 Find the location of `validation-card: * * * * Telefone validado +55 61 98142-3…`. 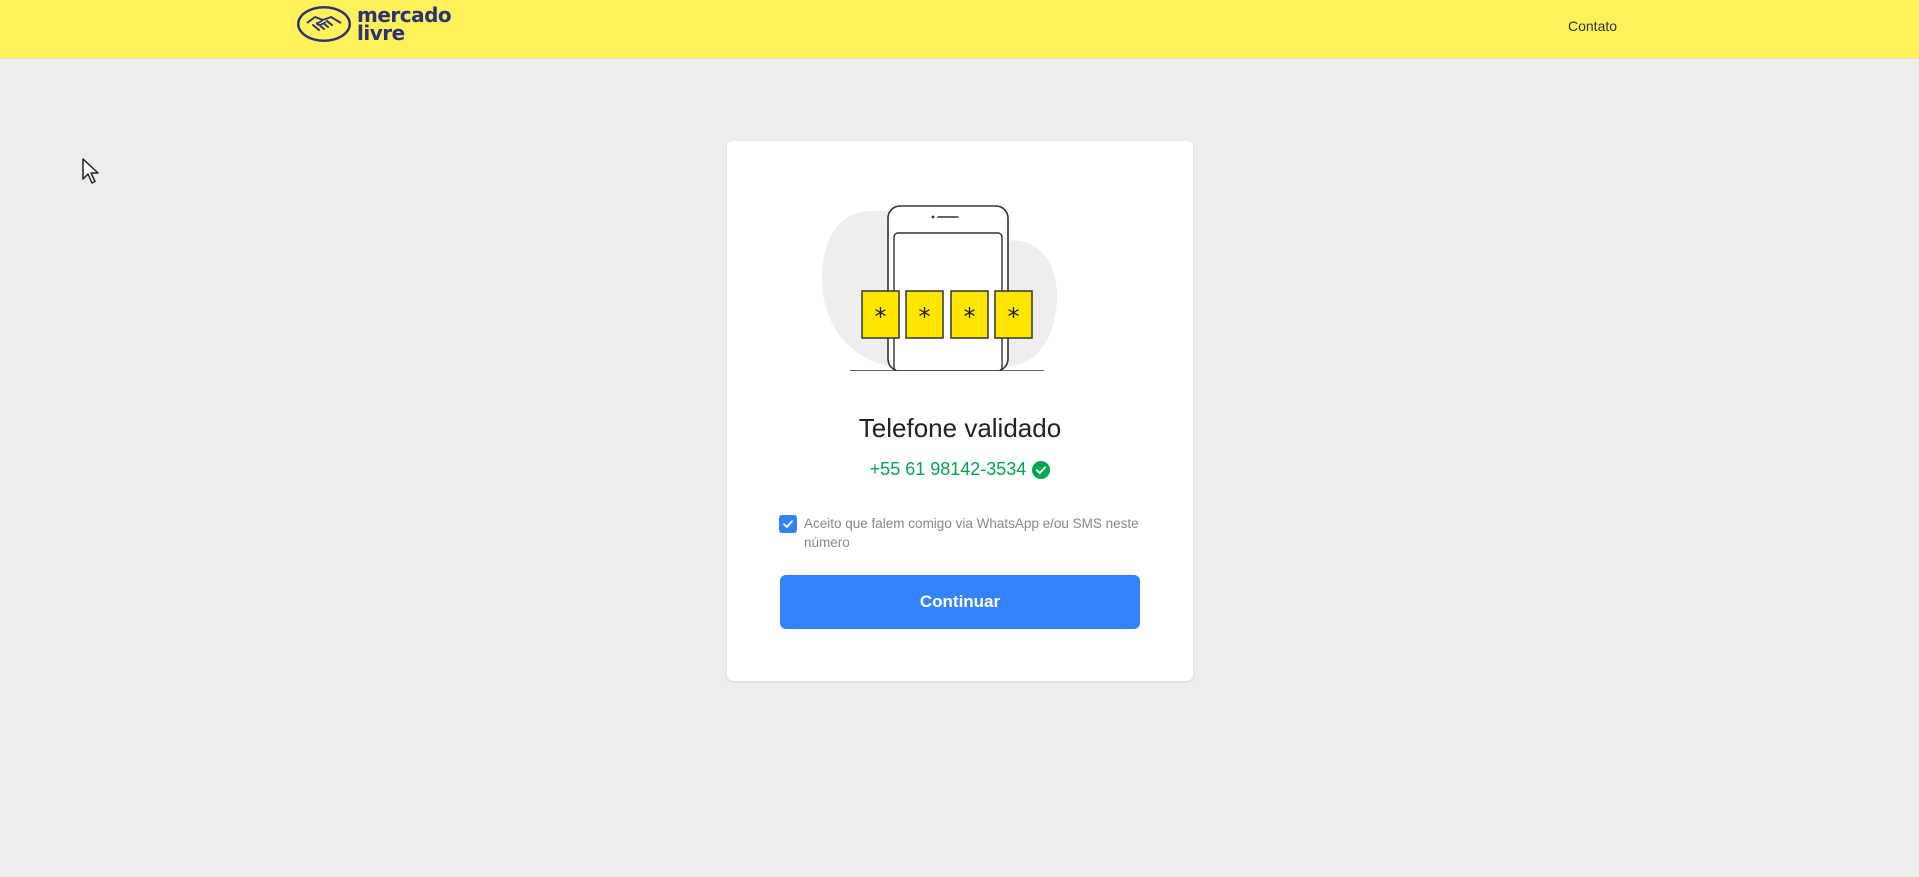

validation-card: * * * * Telefone validado +55 61 98142-3… is located at coordinates (960, 411).